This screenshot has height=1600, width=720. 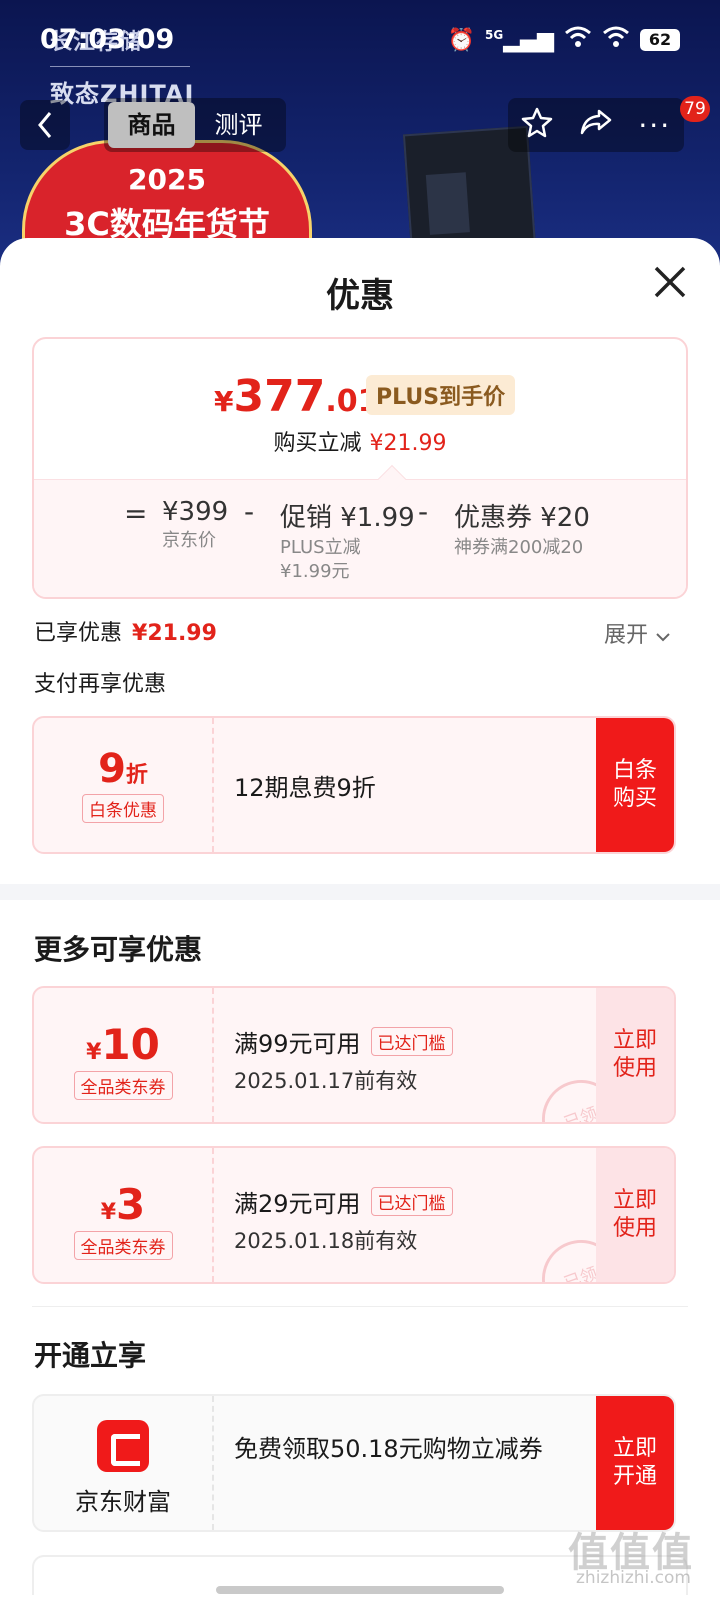 I want to click on coupon-value: ¥10 全品类东券, so click(x=124, y=1055).